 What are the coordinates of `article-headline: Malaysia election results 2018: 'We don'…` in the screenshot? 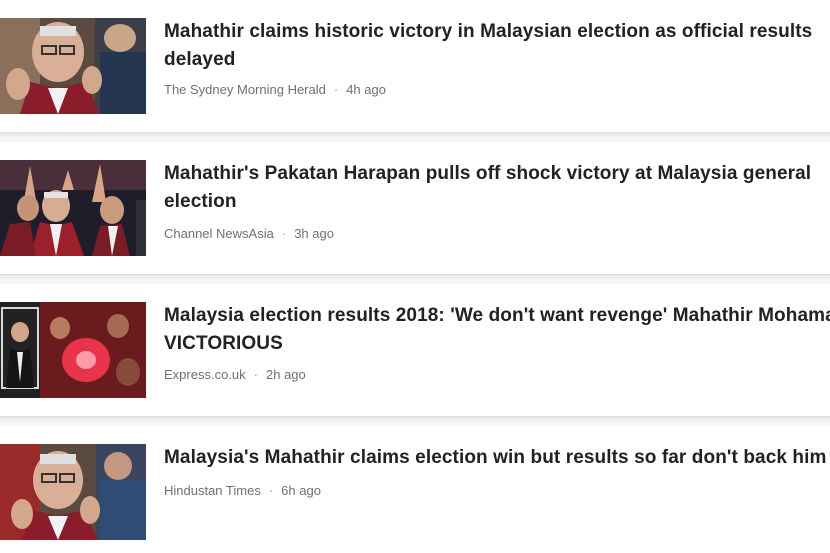 It's located at (497, 330).